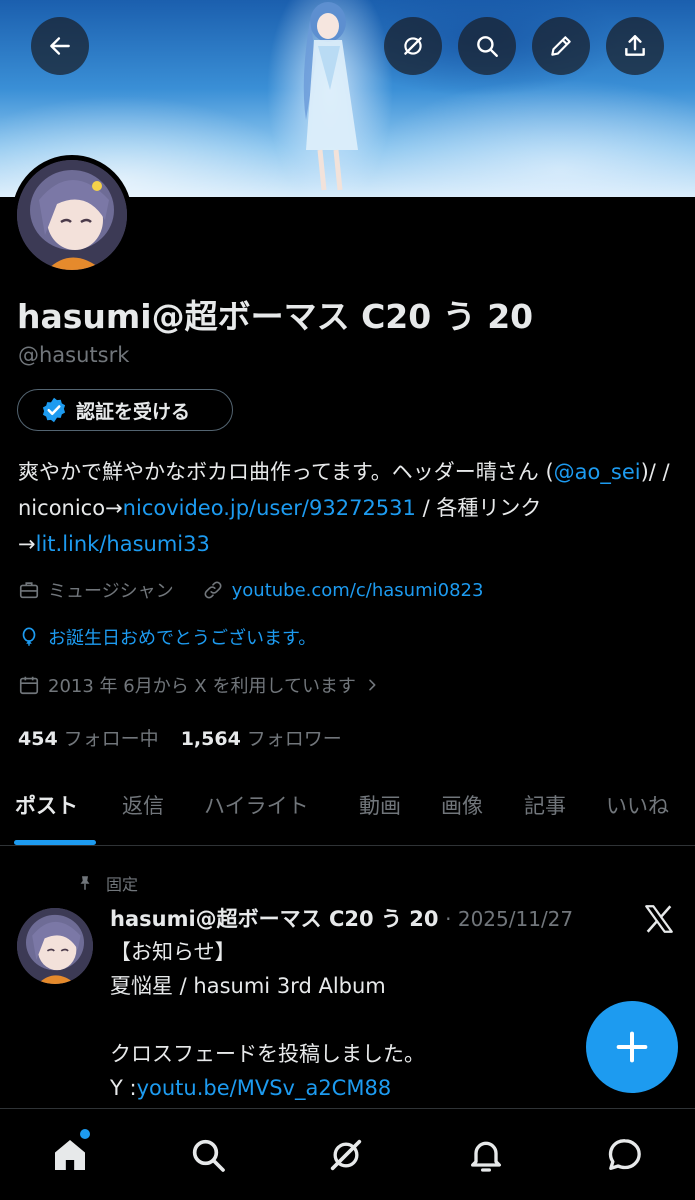 Image resolution: width=695 pixels, height=1200 pixels. Describe the element at coordinates (123, 1088) in the screenshot. I see `post-link-prefix: Y :` at that location.